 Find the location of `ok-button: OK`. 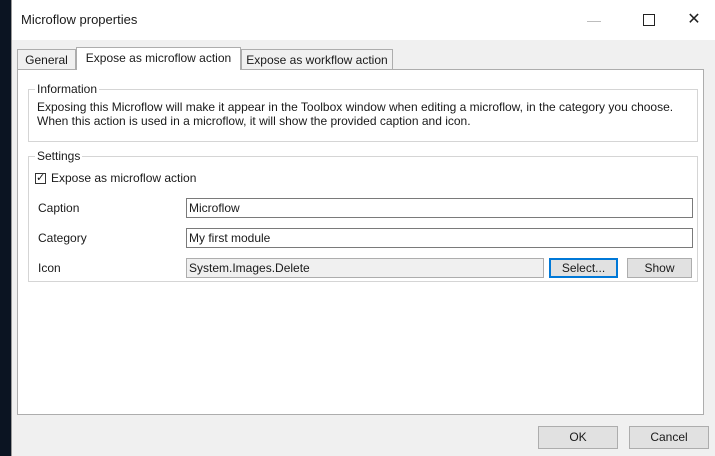

ok-button: OK is located at coordinates (578, 437).